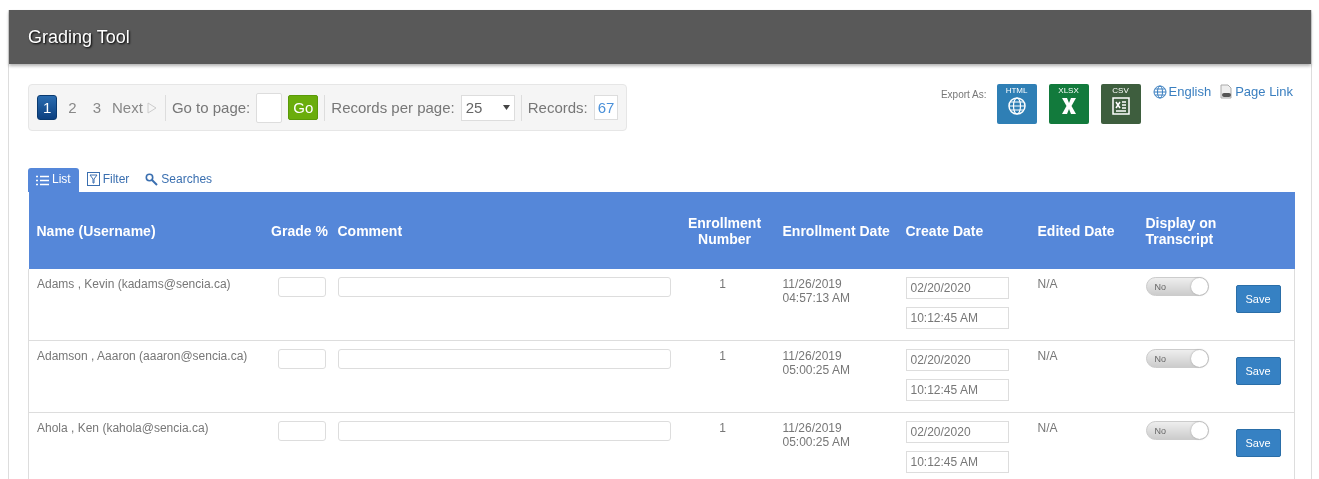  Describe the element at coordinates (72, 107) in the screenshot. I see `page-link: 2` at that location.